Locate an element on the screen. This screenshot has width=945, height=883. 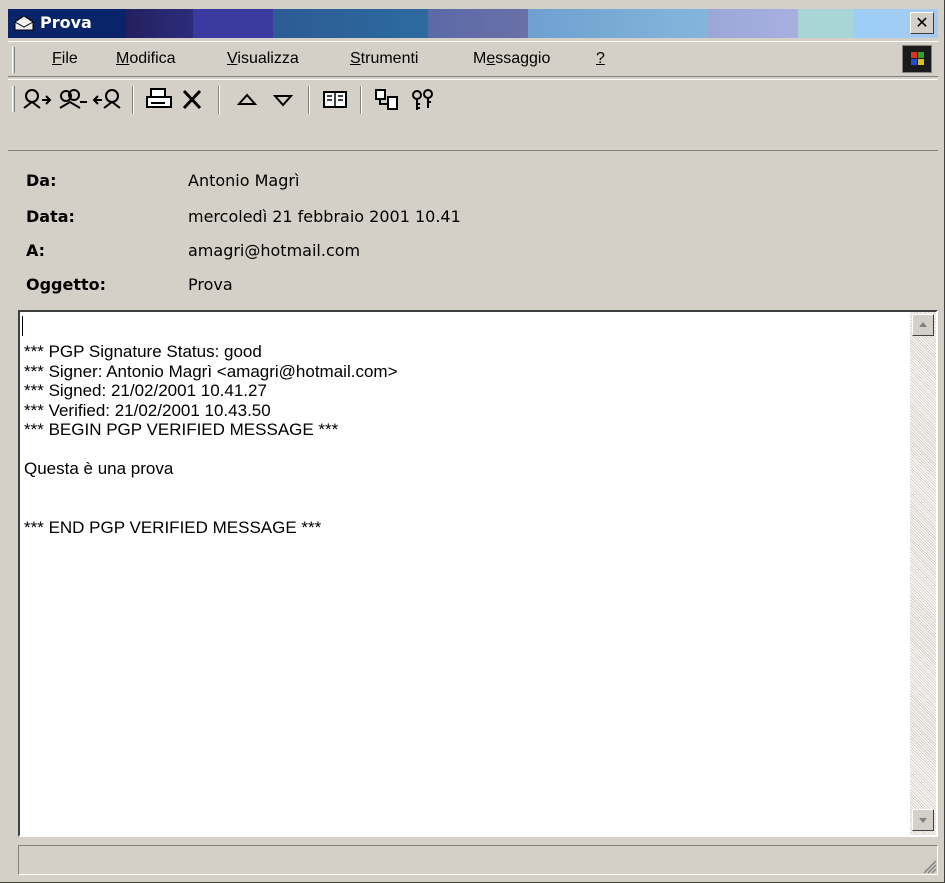
scroll-up-button is located at coordinates (923, 325).